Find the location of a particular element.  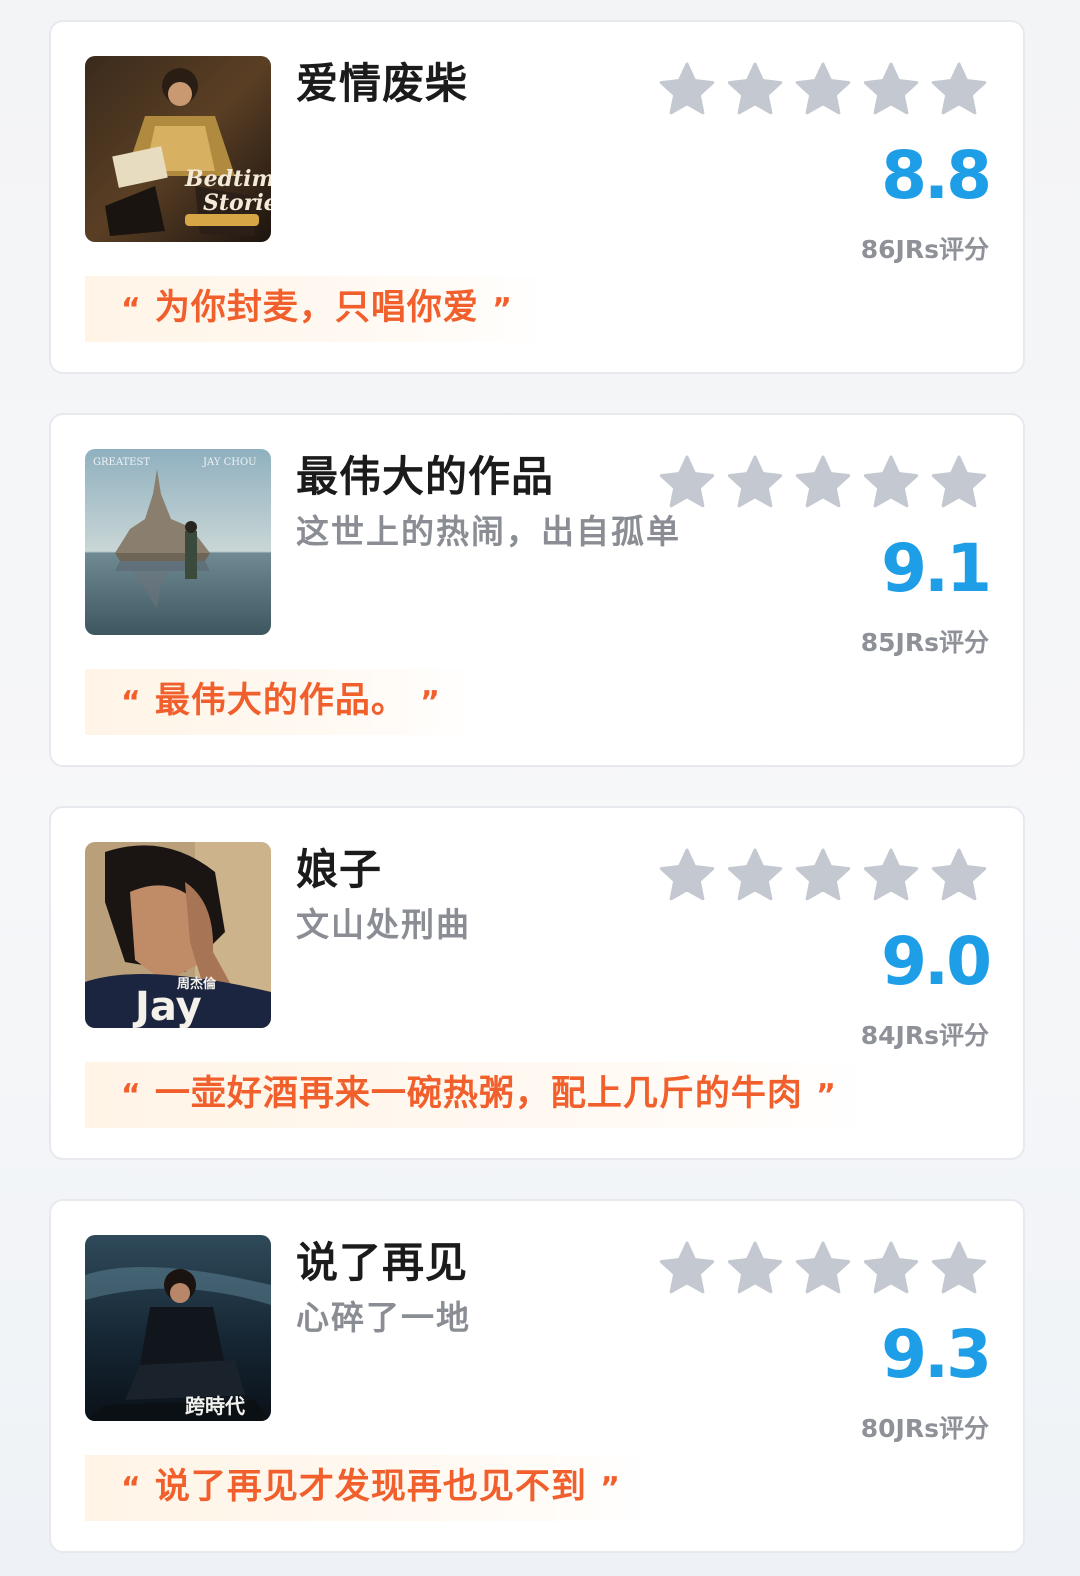

svg-text: Stories is located at coordinates (237, 203).